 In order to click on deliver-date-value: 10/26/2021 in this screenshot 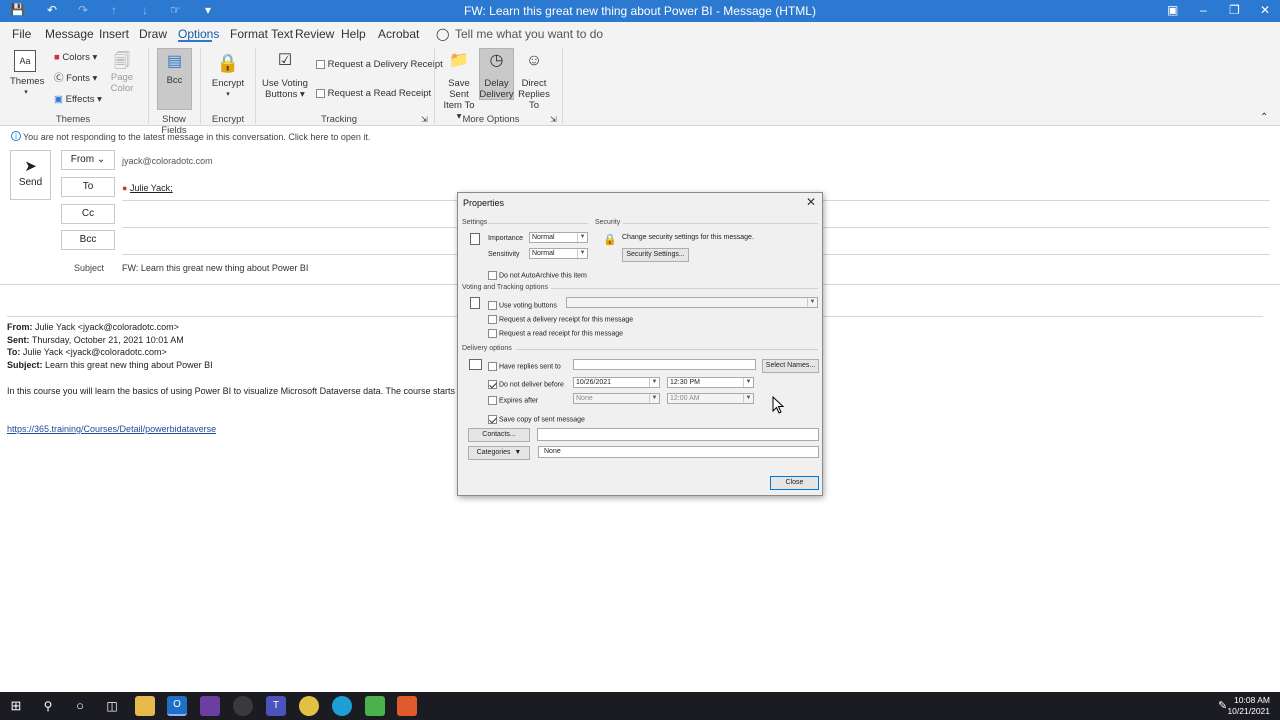, I will do `click(594, 382)`.